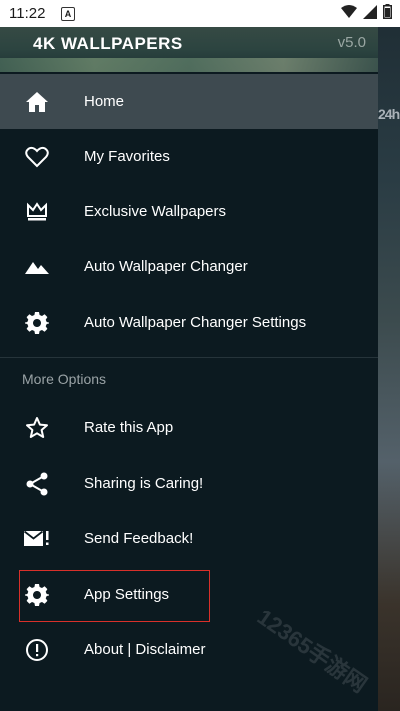 The image size is (400, 711). I want to click on menu-item-rate: Rate this App, so click(189, 427).